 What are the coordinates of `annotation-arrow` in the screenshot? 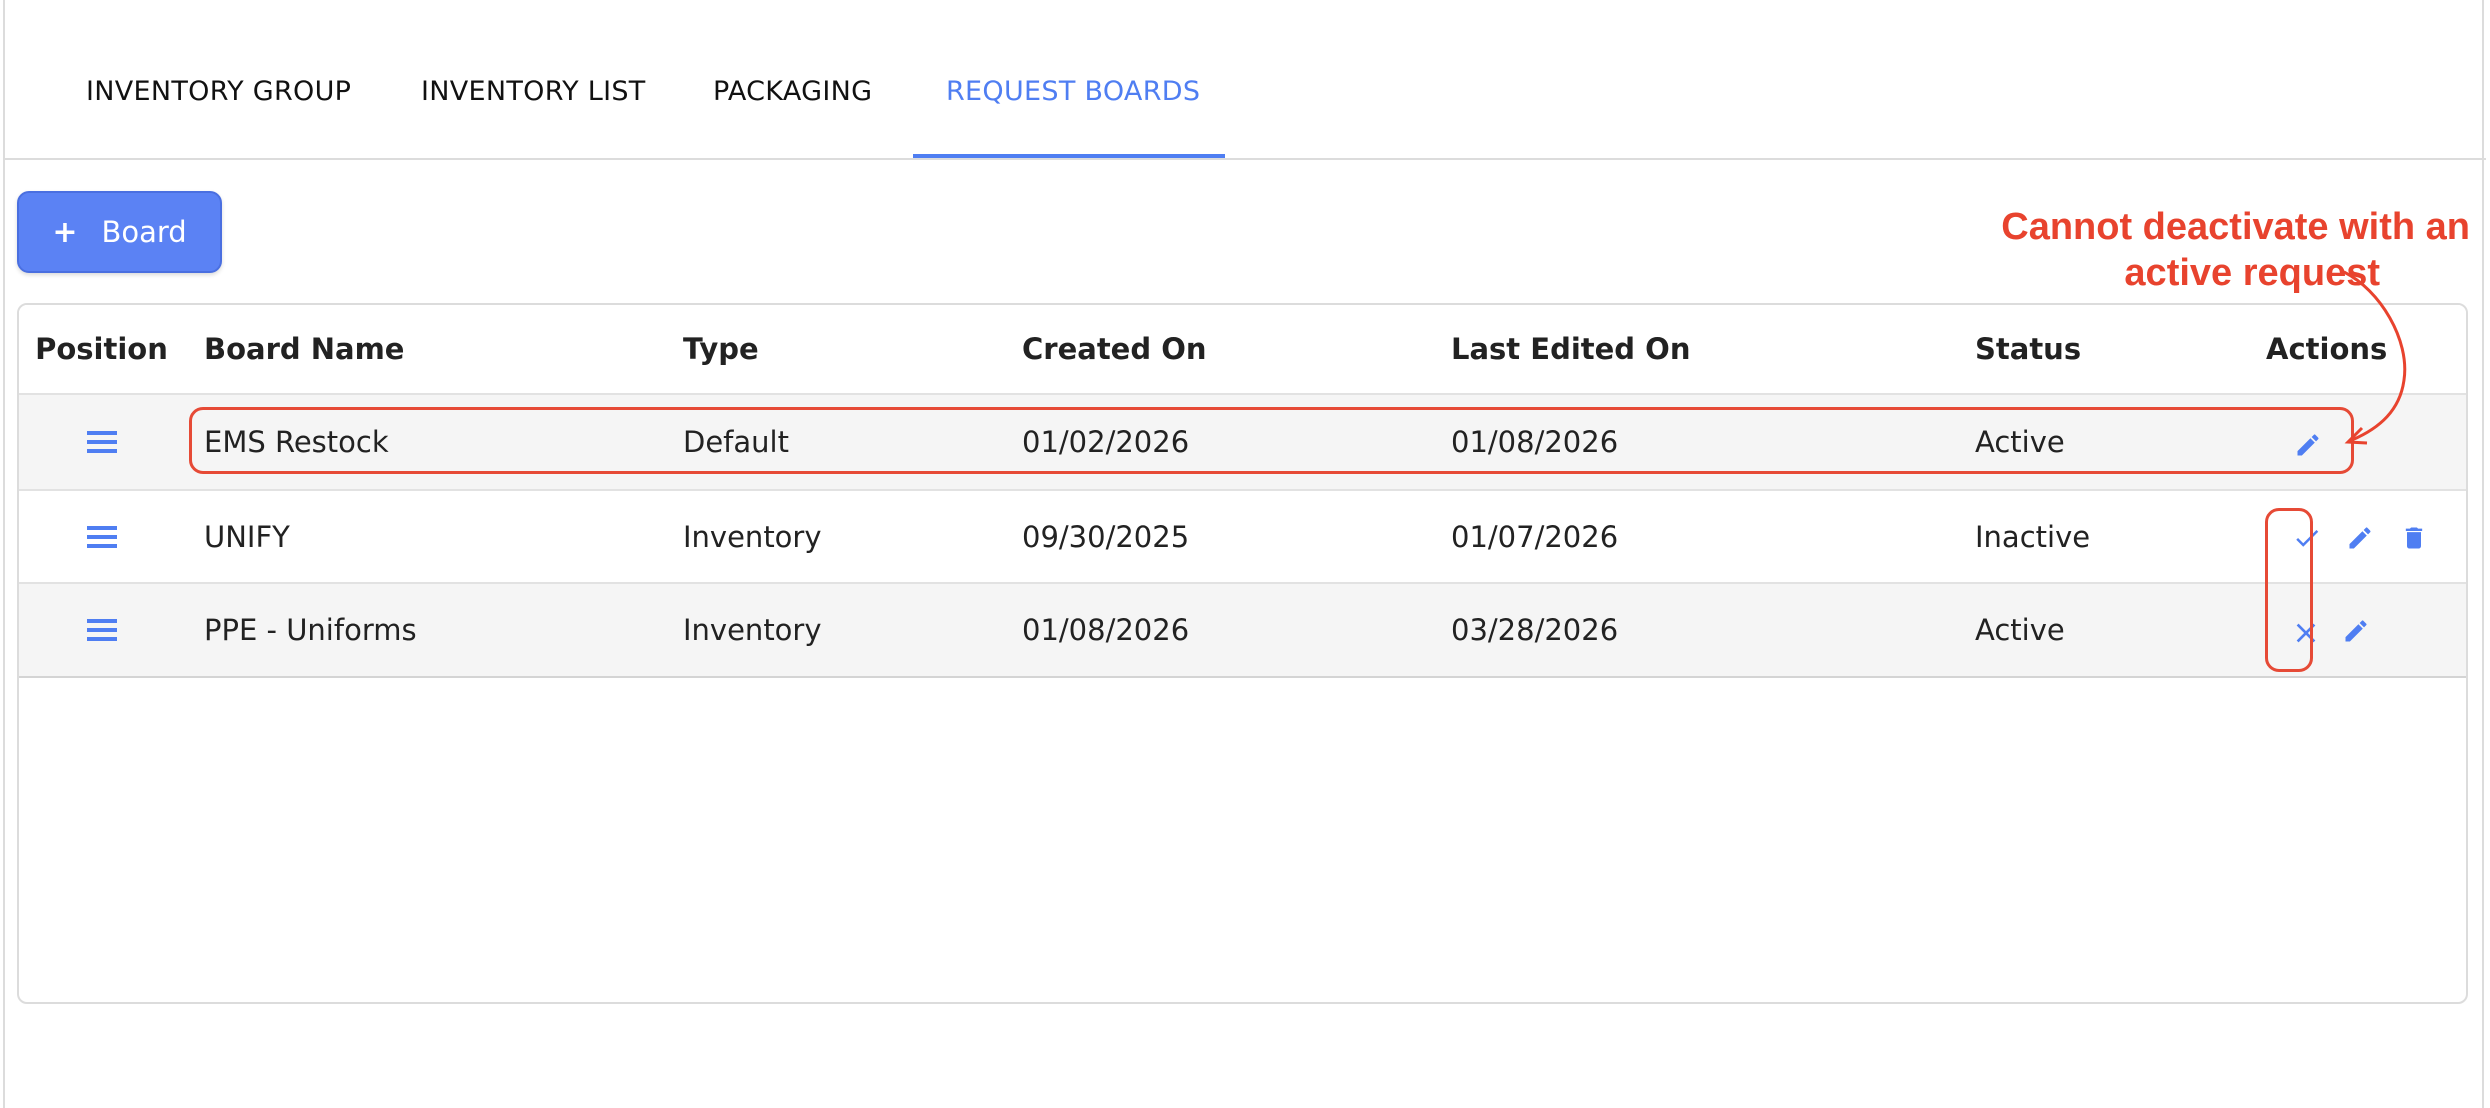 It's located at (2375, 357).